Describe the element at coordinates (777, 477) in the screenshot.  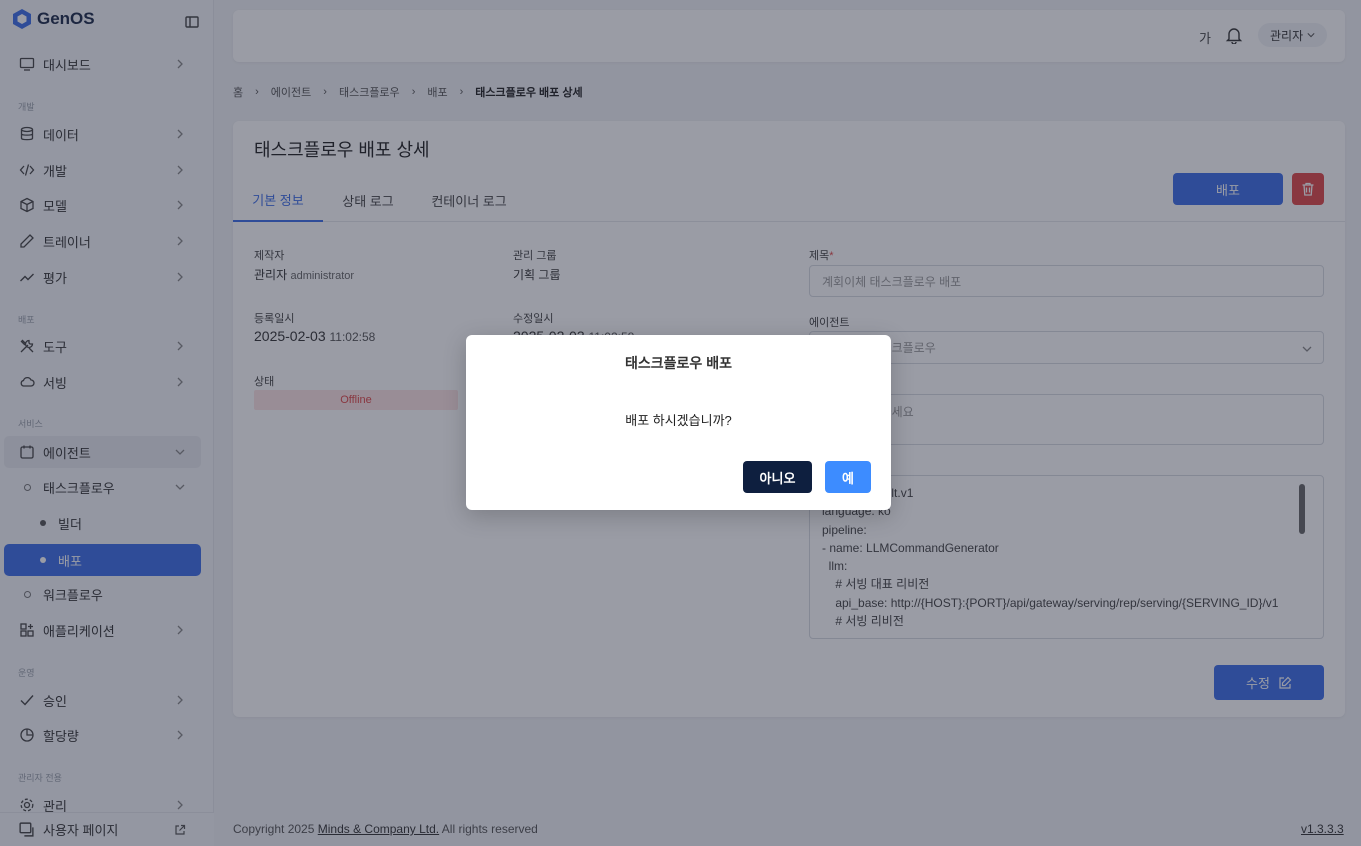
I see `cancel-button: 아니오` at that location.